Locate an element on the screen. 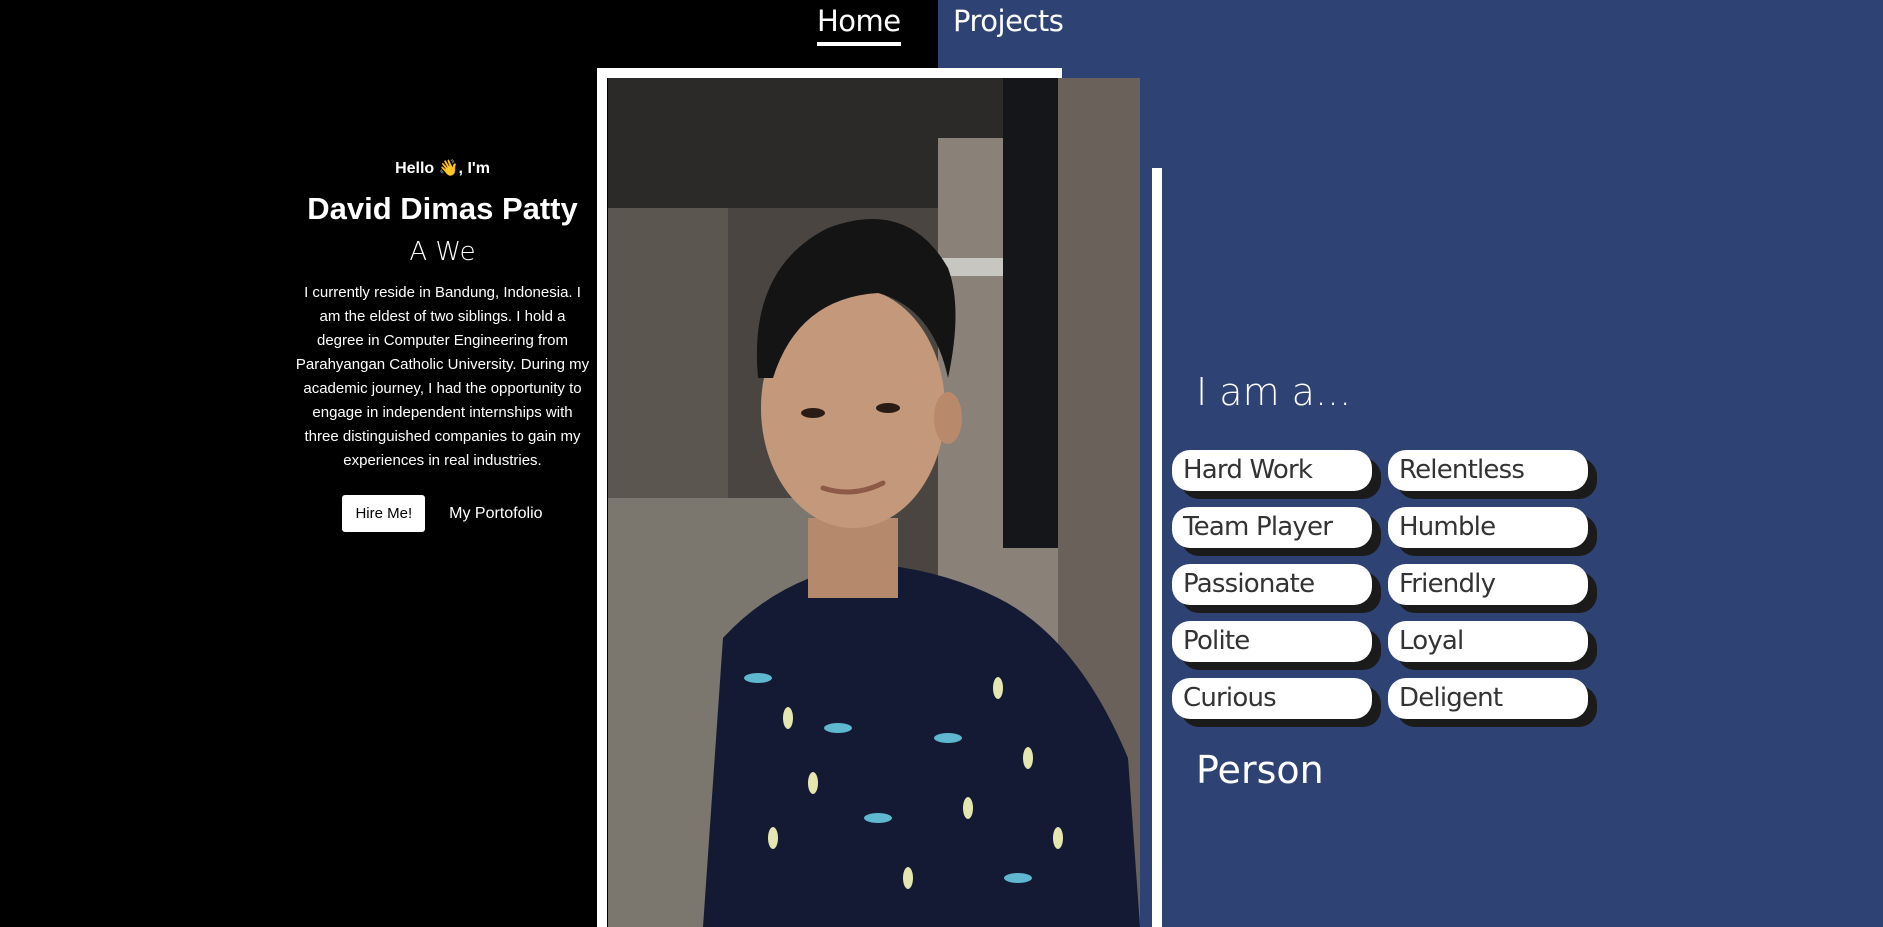  trait-pill: Team Player is located at coordinates (1272, 527).